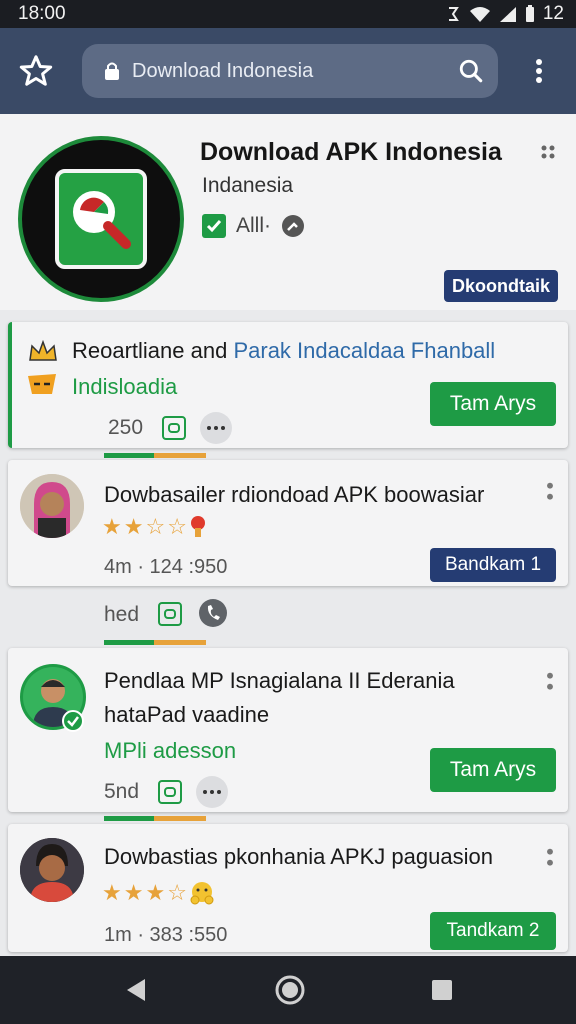 This screenshot has width=576, height=1024. I want to click on emoji-face-icon, so click(42, 384).